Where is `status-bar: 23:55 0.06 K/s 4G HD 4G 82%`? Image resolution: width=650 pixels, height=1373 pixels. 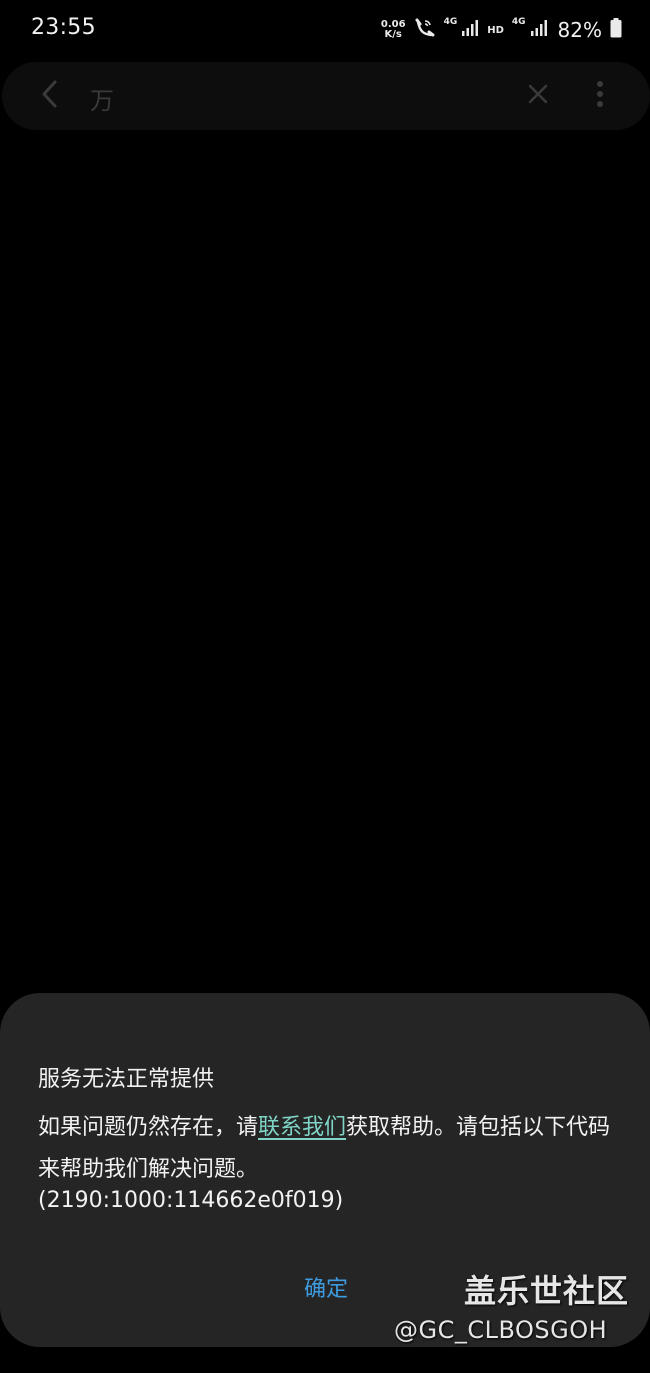 status-bar: 23:55 0.06 K/s 4G HD 4G 82% is located at coordinates (325, 30).